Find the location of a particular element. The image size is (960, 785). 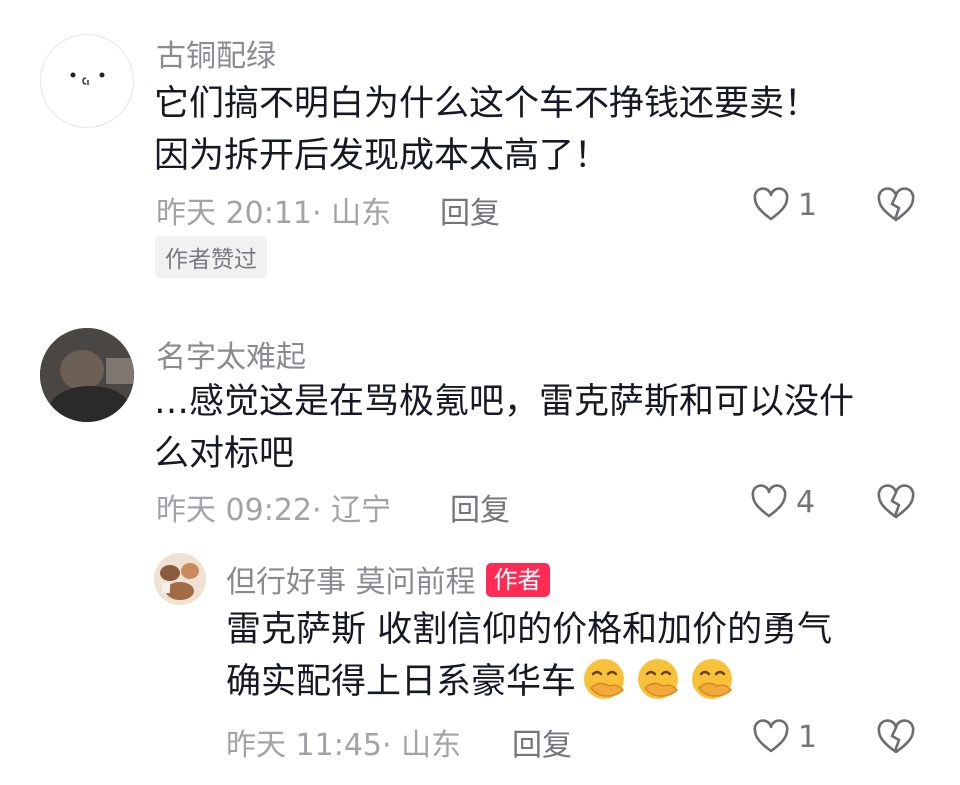

author-badge: 作者 is located at coordinates (517, 580).